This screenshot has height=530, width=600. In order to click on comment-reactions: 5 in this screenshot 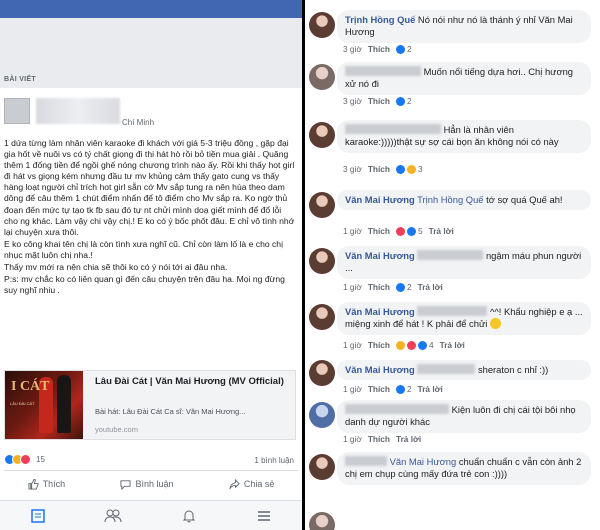, I will do `click(409, 231)`.